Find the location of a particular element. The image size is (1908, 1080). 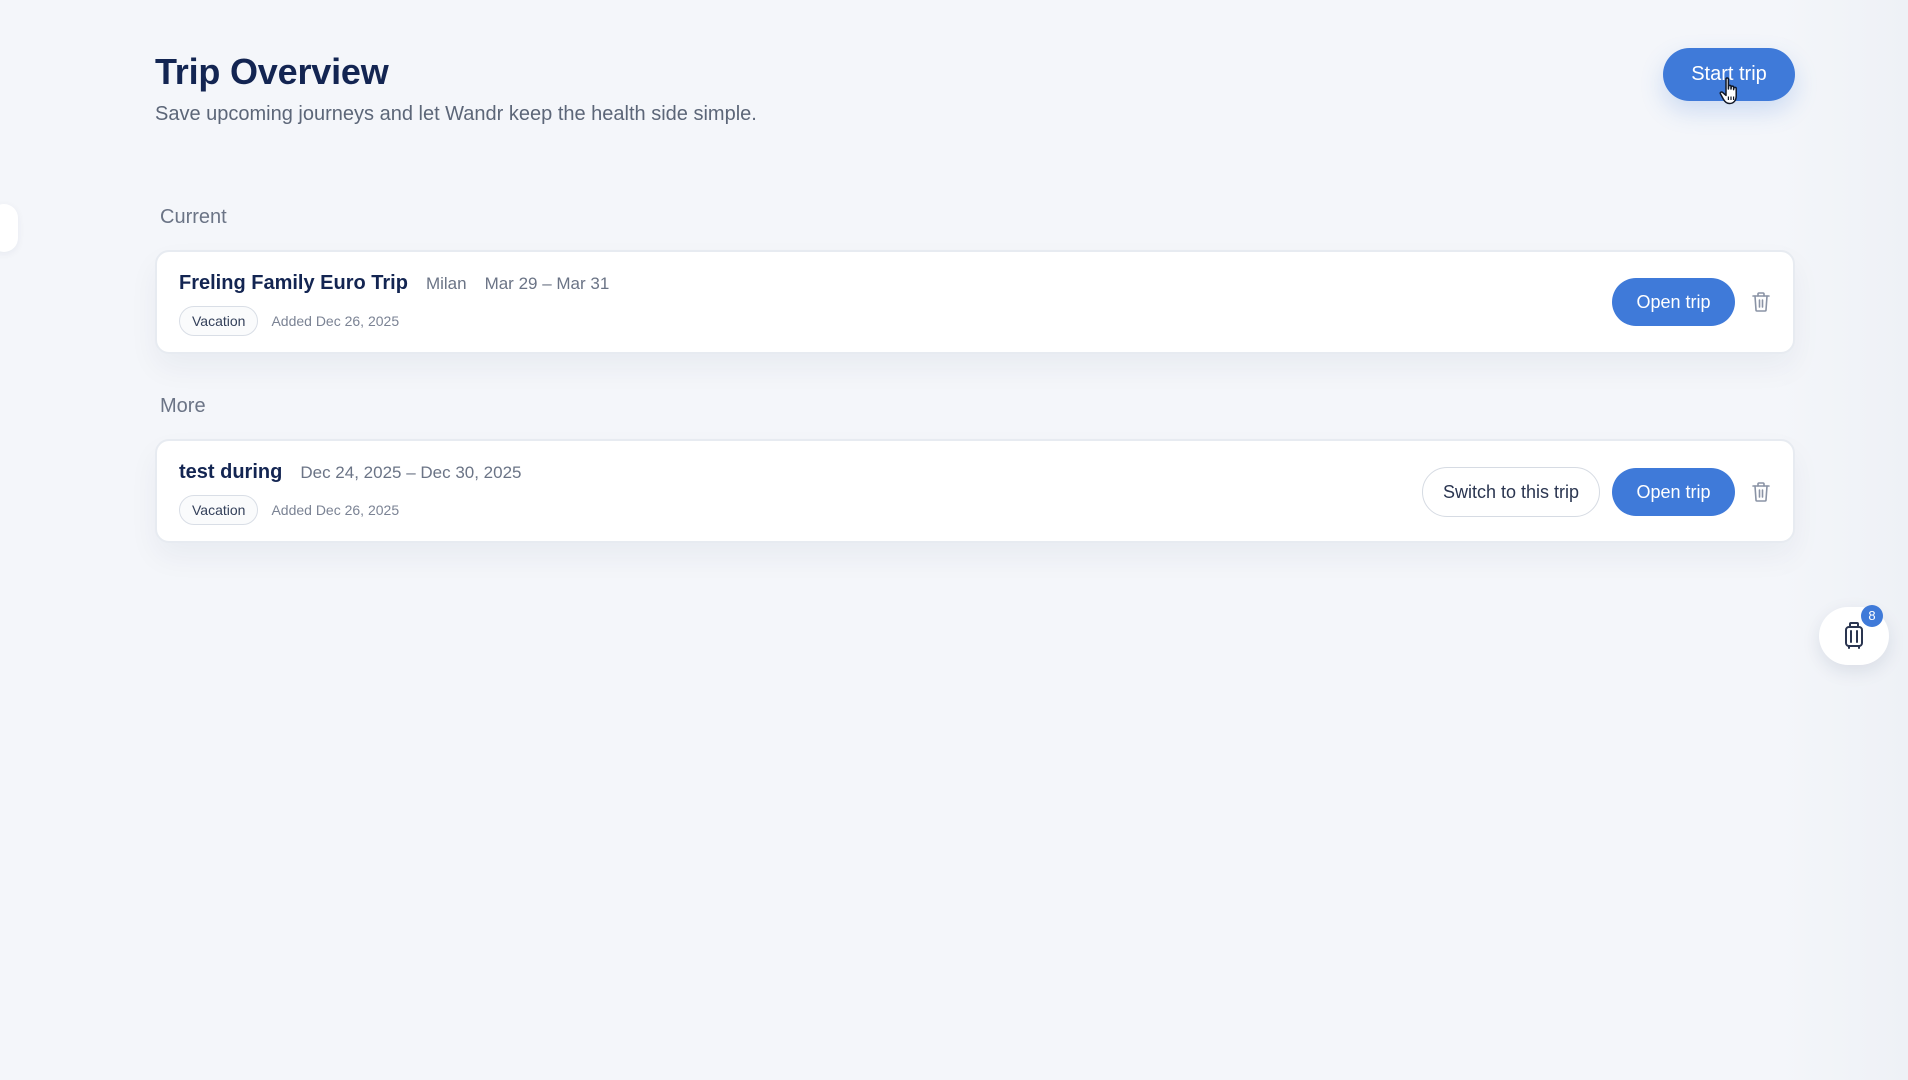

start-trip-button: Start trip is located at coordinates (1729, 74).